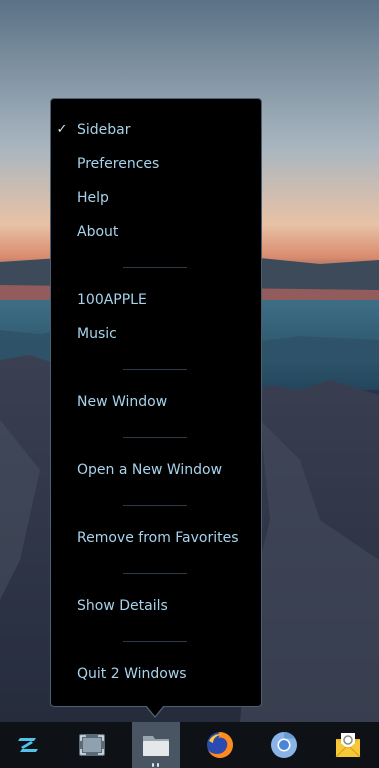  I want to click on zorin-logo-icon, so click(28, 745).